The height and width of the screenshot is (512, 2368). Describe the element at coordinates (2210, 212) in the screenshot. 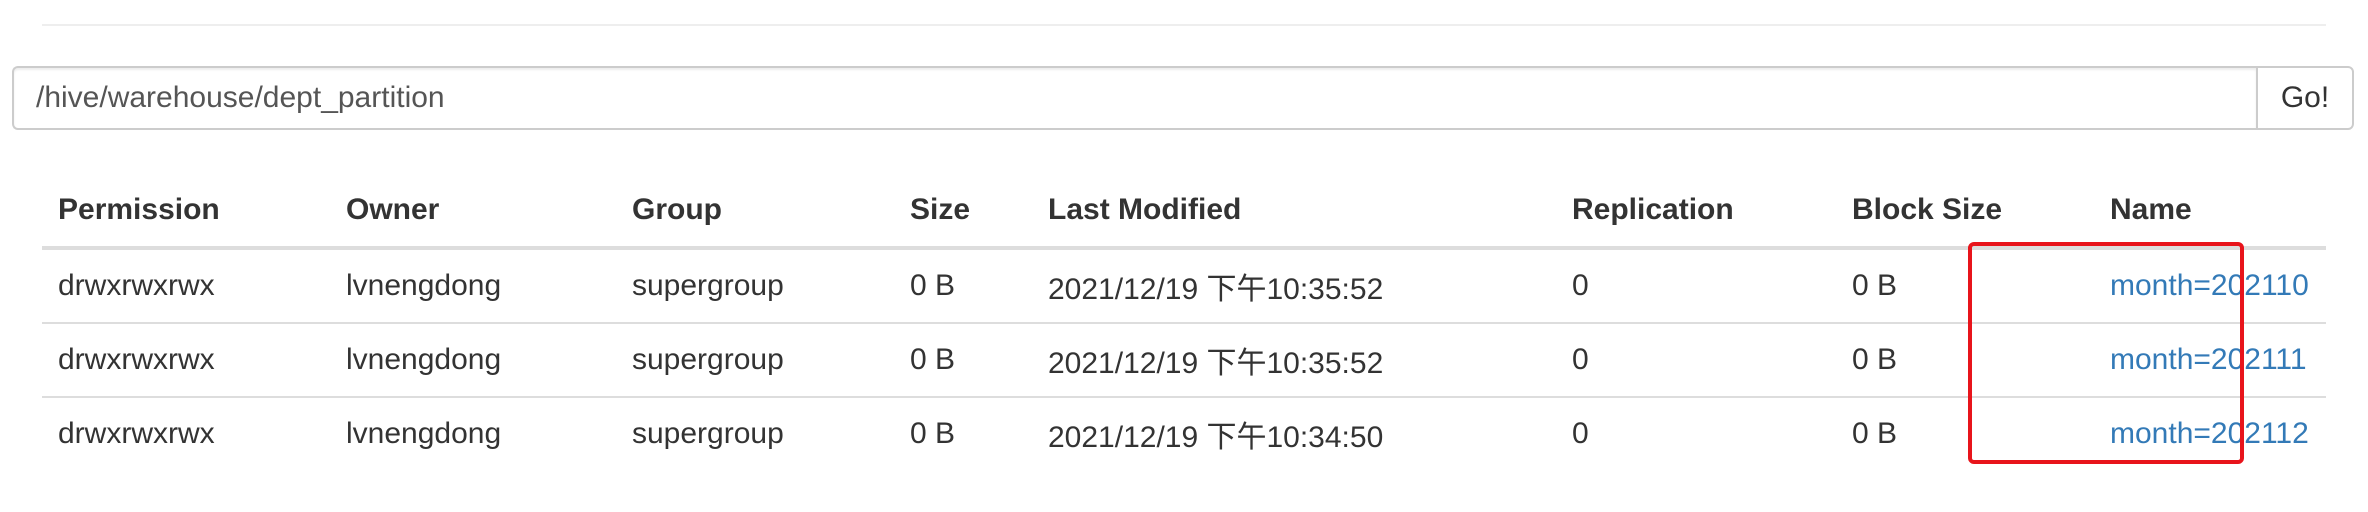

I see `header-name: Name` at that location.